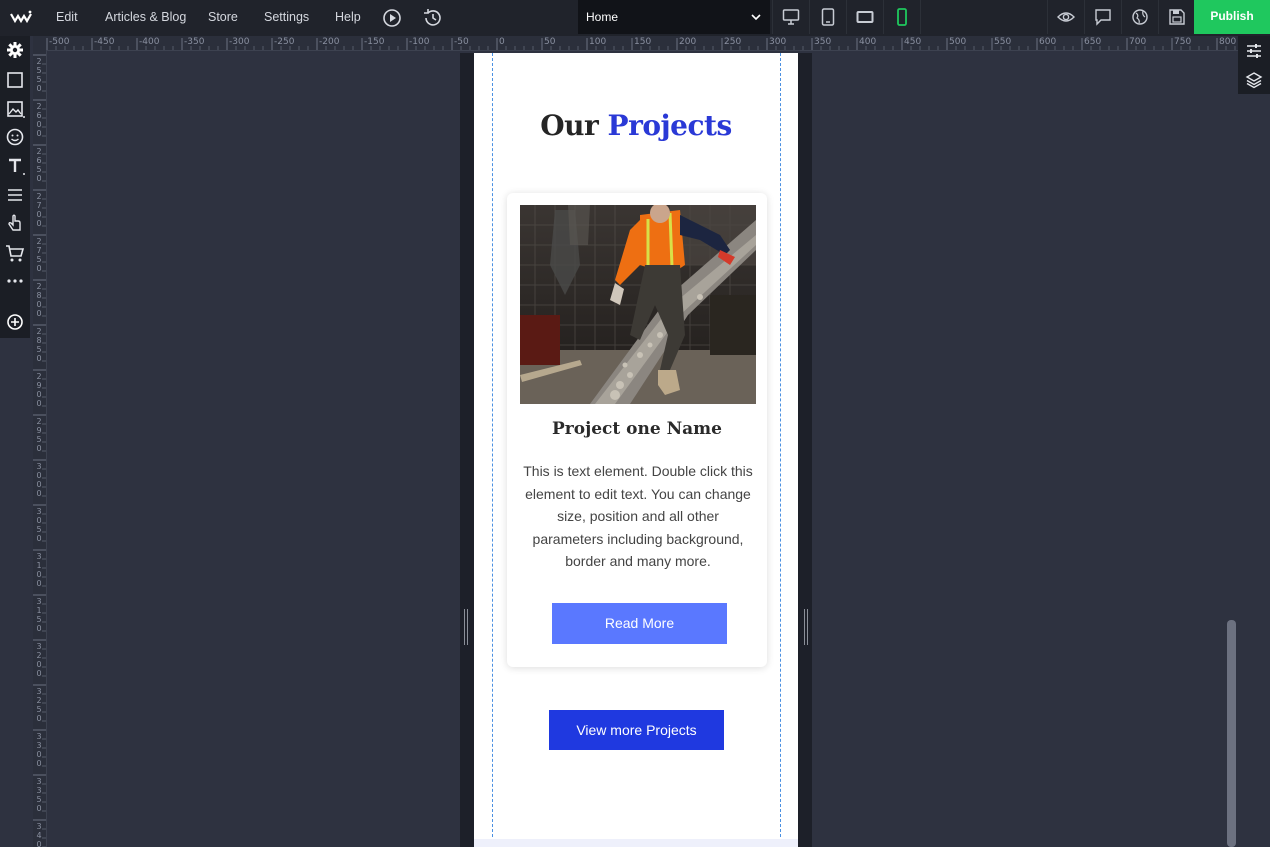 The image size is (1270, 847). Describe the element at coordinates (780, 450) in the screenshot. I see `guide-line-right` at that location.